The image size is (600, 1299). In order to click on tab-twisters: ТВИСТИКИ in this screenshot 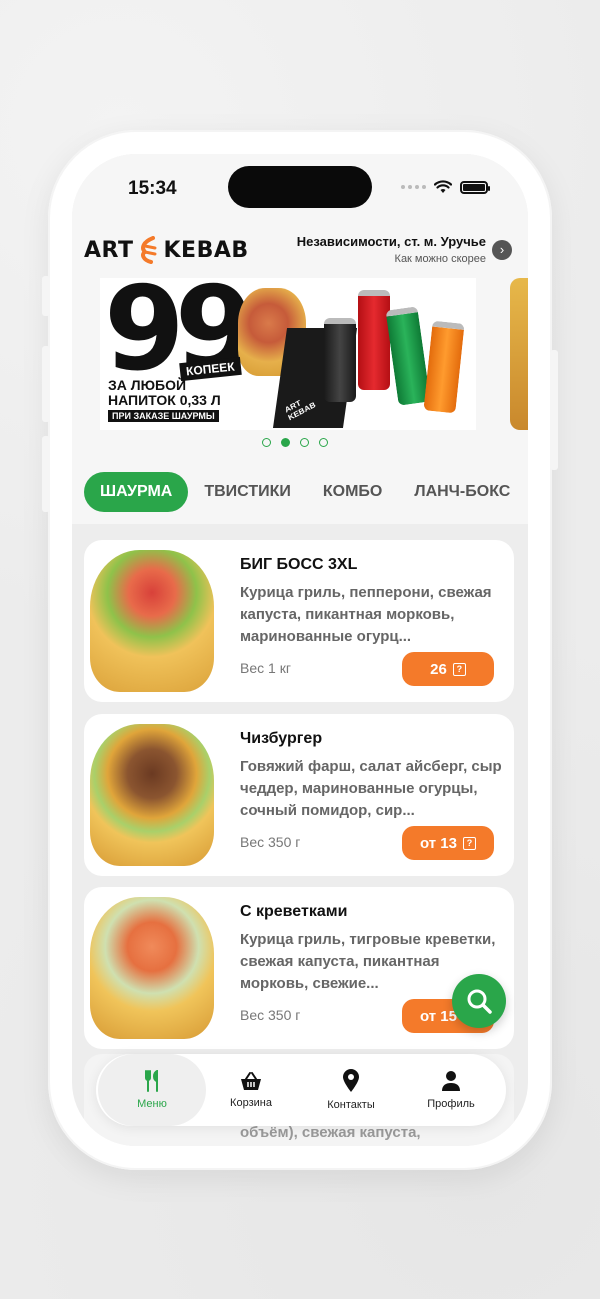, I will do `click(247, 492)`.